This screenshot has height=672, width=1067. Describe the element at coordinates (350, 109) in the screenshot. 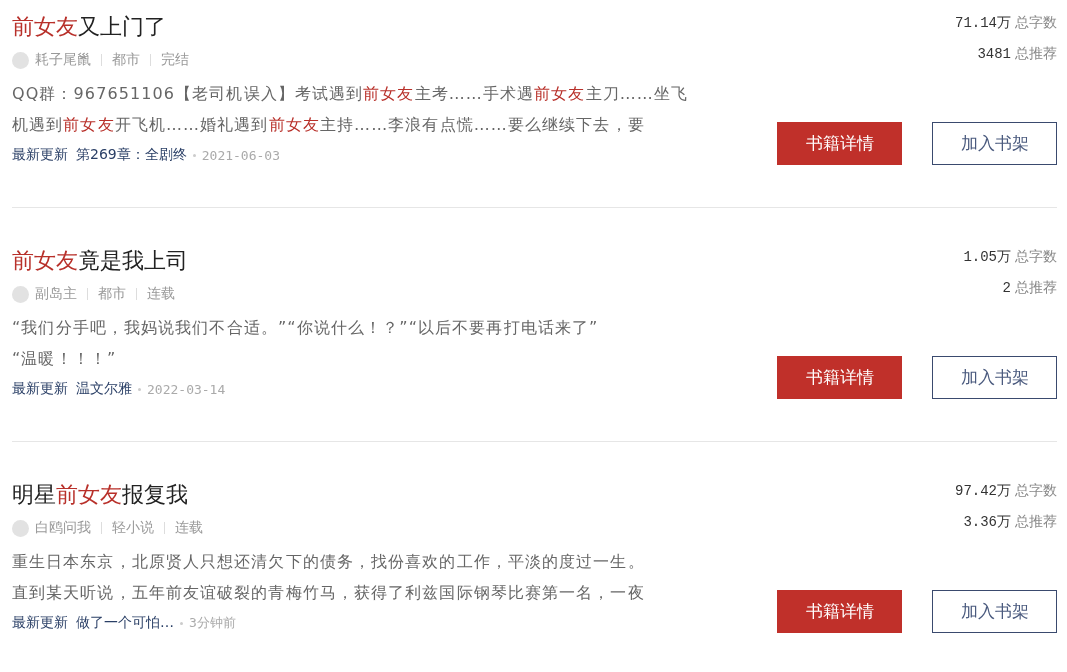

I see `book-description: QQ群：967651106【老司机误入】考试遇到前女友主考……手术遇前女友主刀……坐飞 机遇到前女友开飞机……婚礼遇到前女友主持……李浪有点慌……要么继续下去，要` at that location.